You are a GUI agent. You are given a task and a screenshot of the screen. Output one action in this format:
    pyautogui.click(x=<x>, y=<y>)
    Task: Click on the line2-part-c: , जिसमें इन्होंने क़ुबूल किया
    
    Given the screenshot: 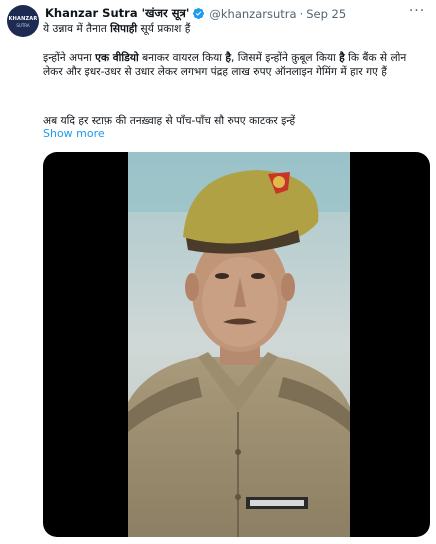 What is the action you would take?
    pyautogui.click(x=285, y=58)
    